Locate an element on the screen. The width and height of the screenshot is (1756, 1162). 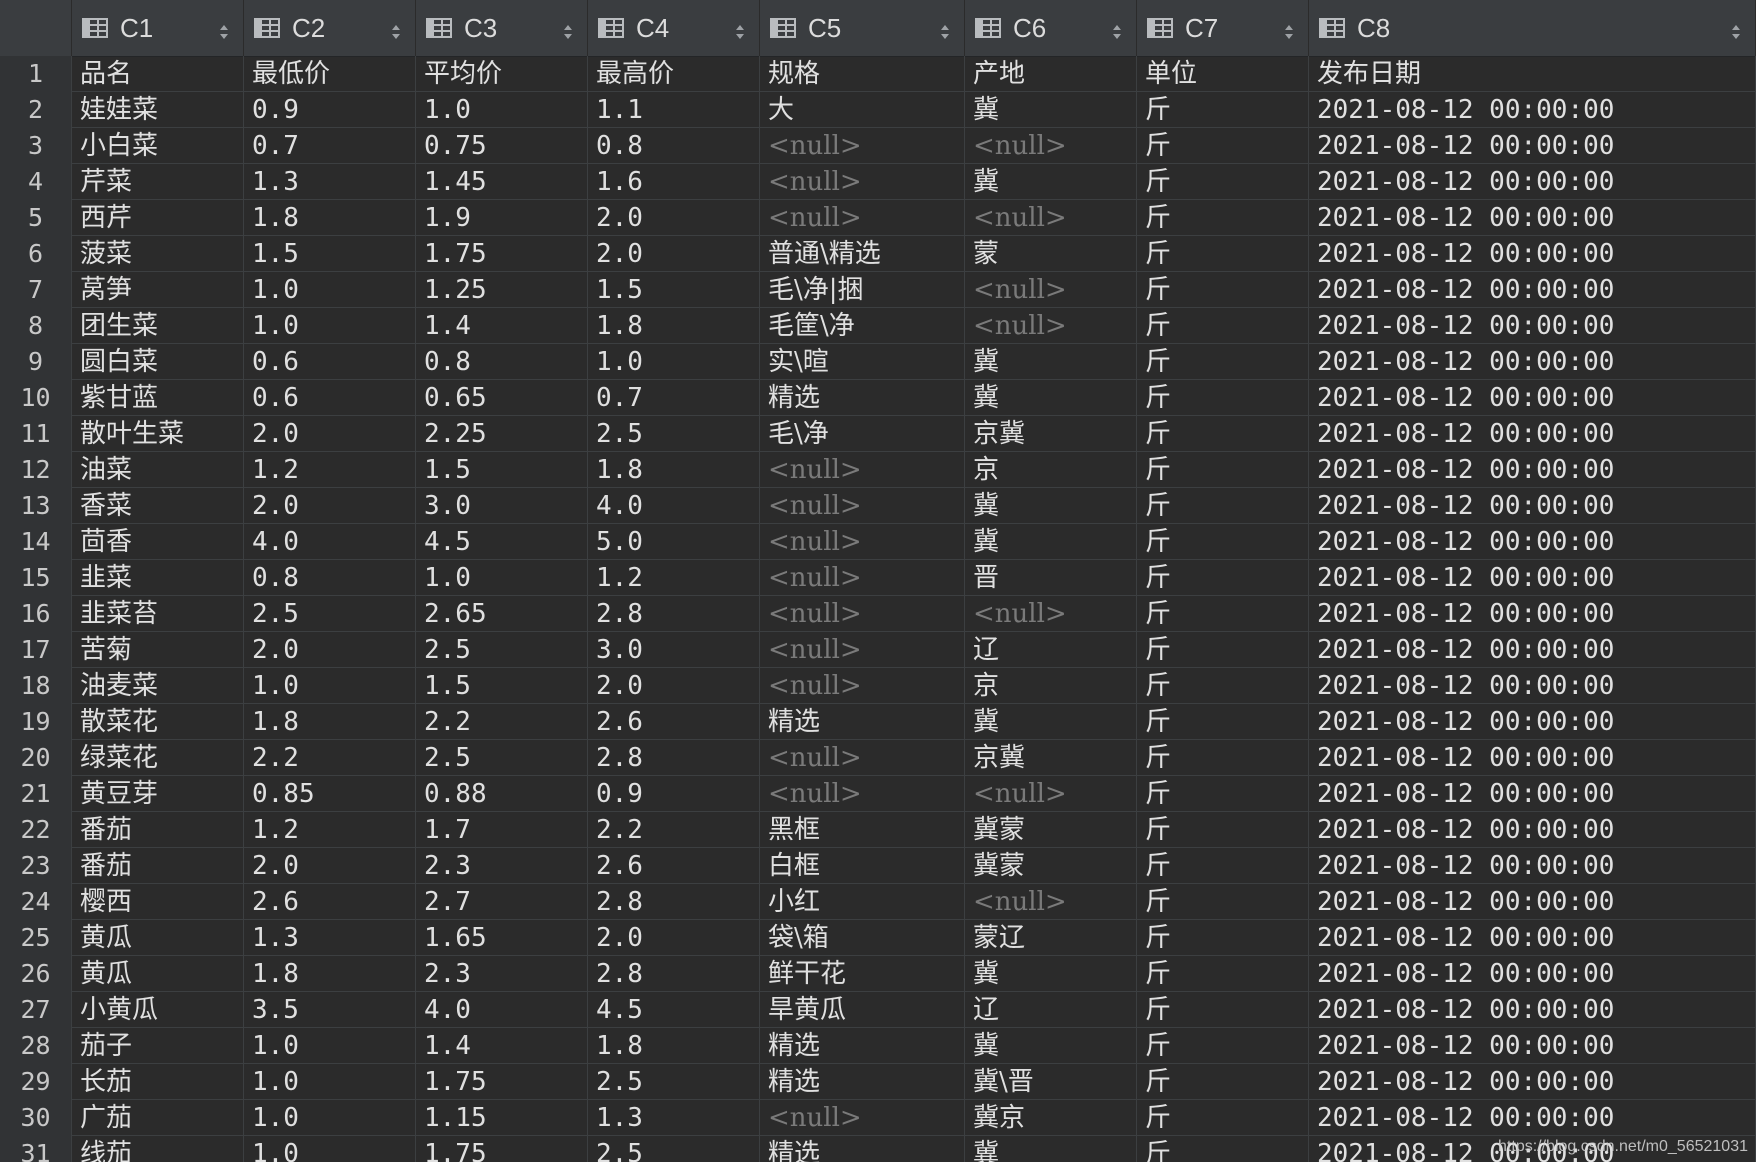
row-number: 21 is located at coordinates (36, 794).